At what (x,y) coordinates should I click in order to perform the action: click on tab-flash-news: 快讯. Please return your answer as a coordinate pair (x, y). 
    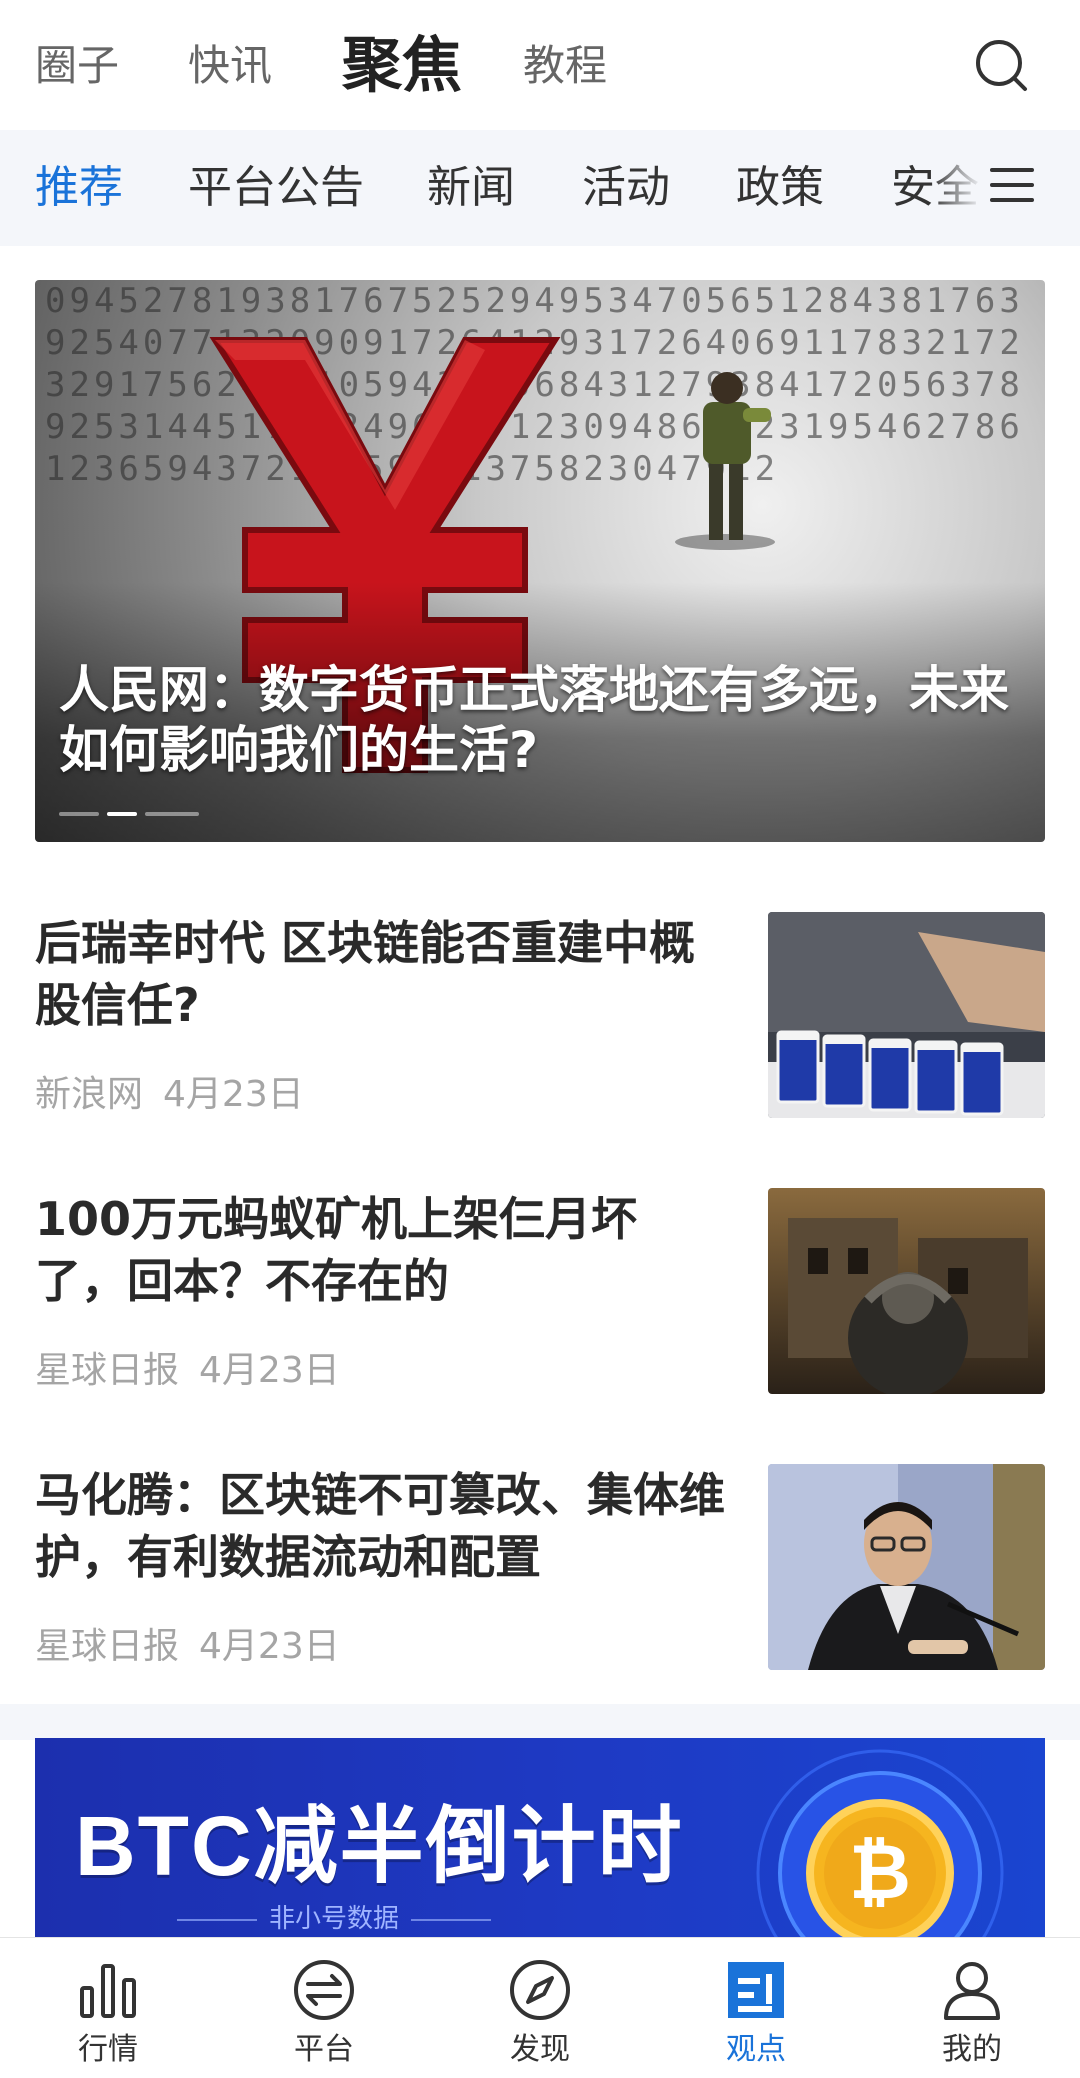
    Looking at the image, I should click on (230, 66).